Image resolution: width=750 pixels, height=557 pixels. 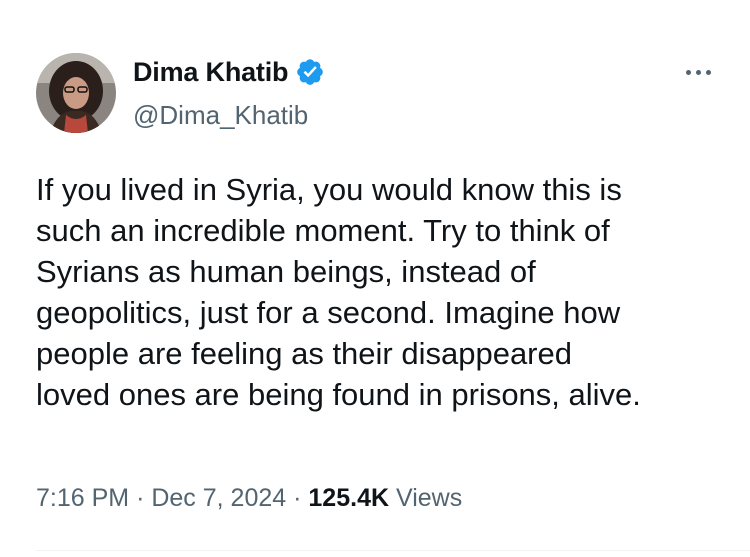 I want to click on more-options-icon, so click(x=698, y=72).